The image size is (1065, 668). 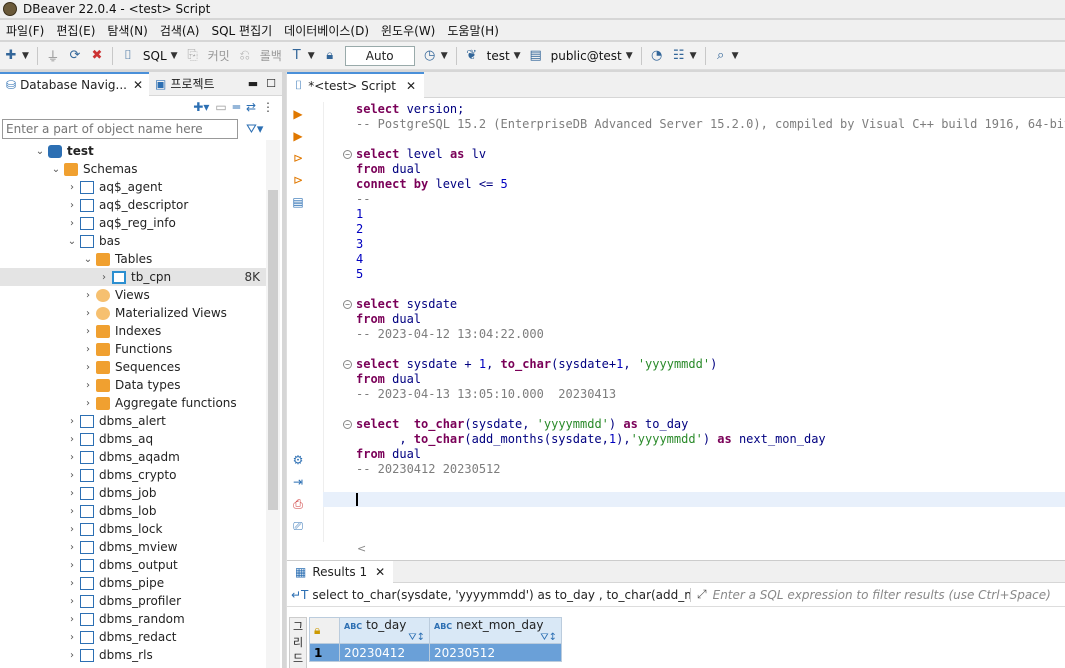 I want to click on active-schema: public@test, so click(x=586, y=56).